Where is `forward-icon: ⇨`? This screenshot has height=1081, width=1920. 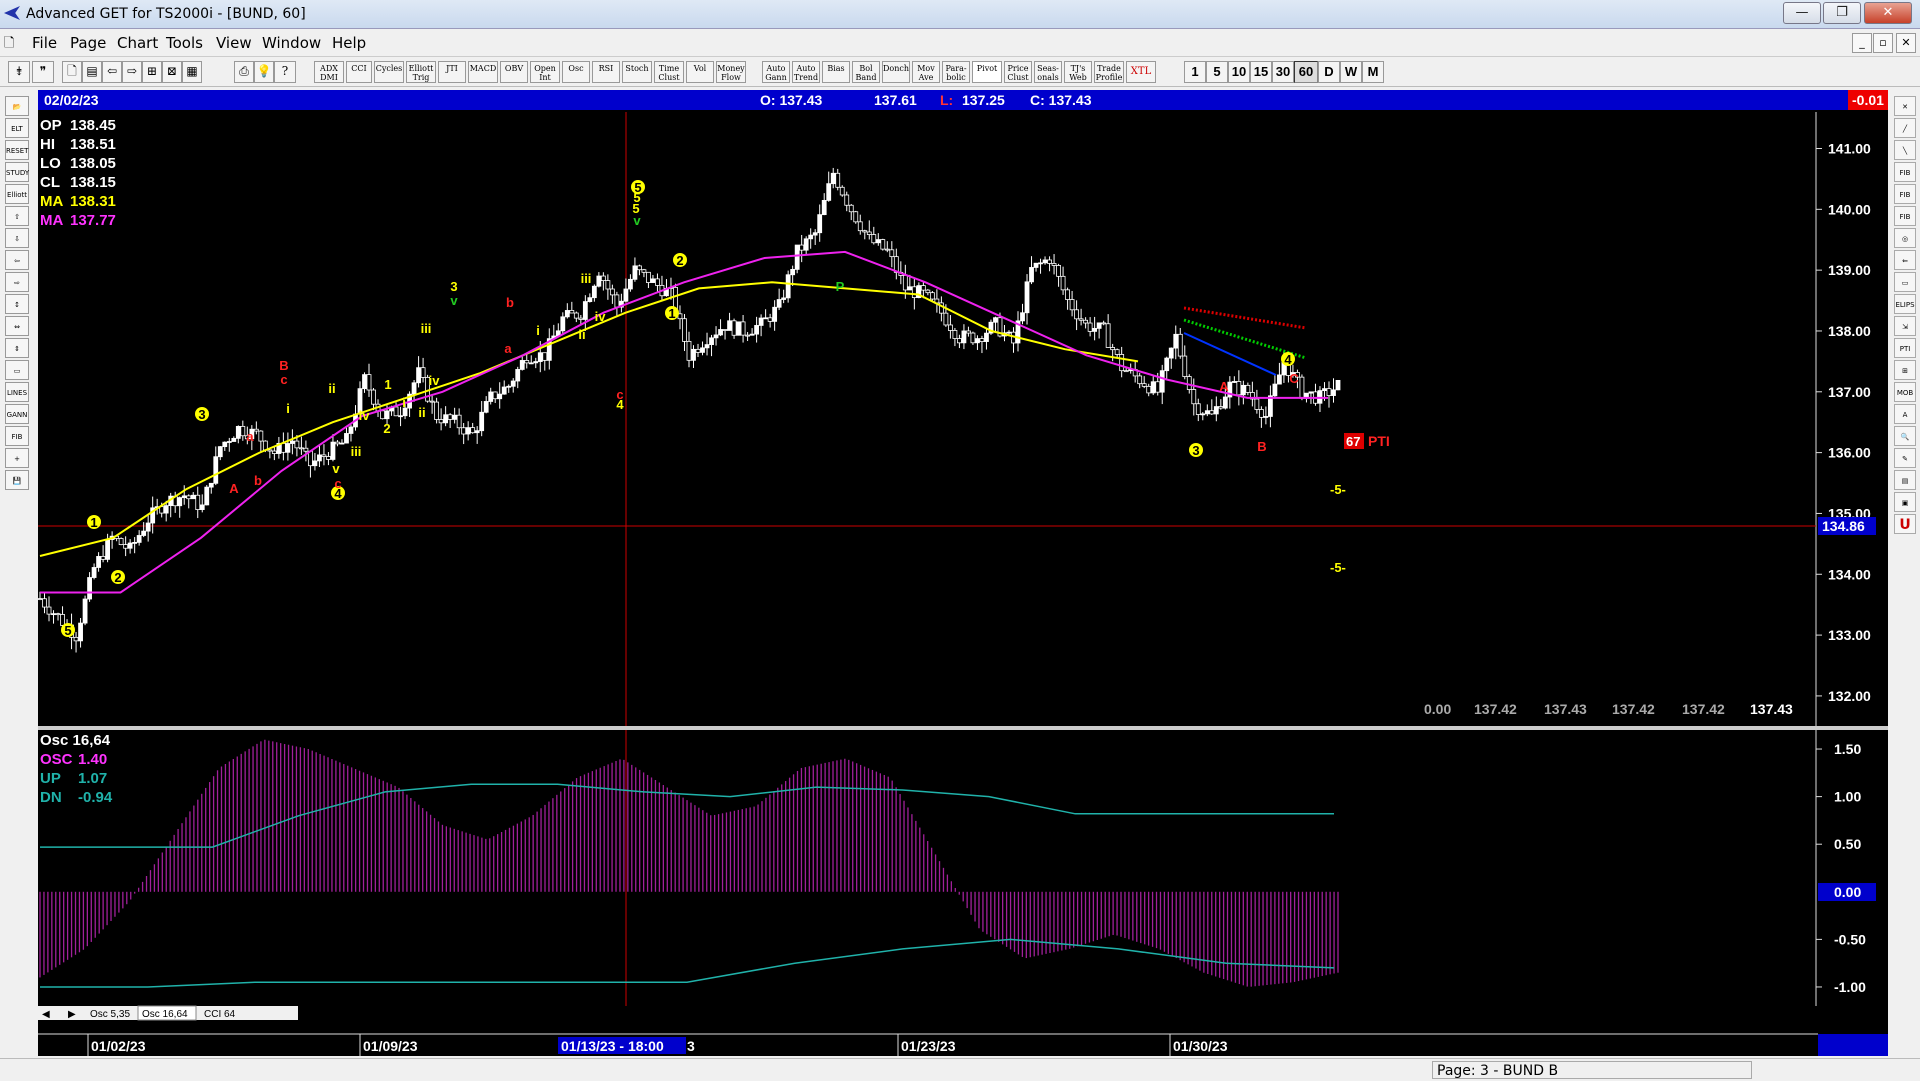
forward-icon: ⇨ is located at coordinates (132, 72).